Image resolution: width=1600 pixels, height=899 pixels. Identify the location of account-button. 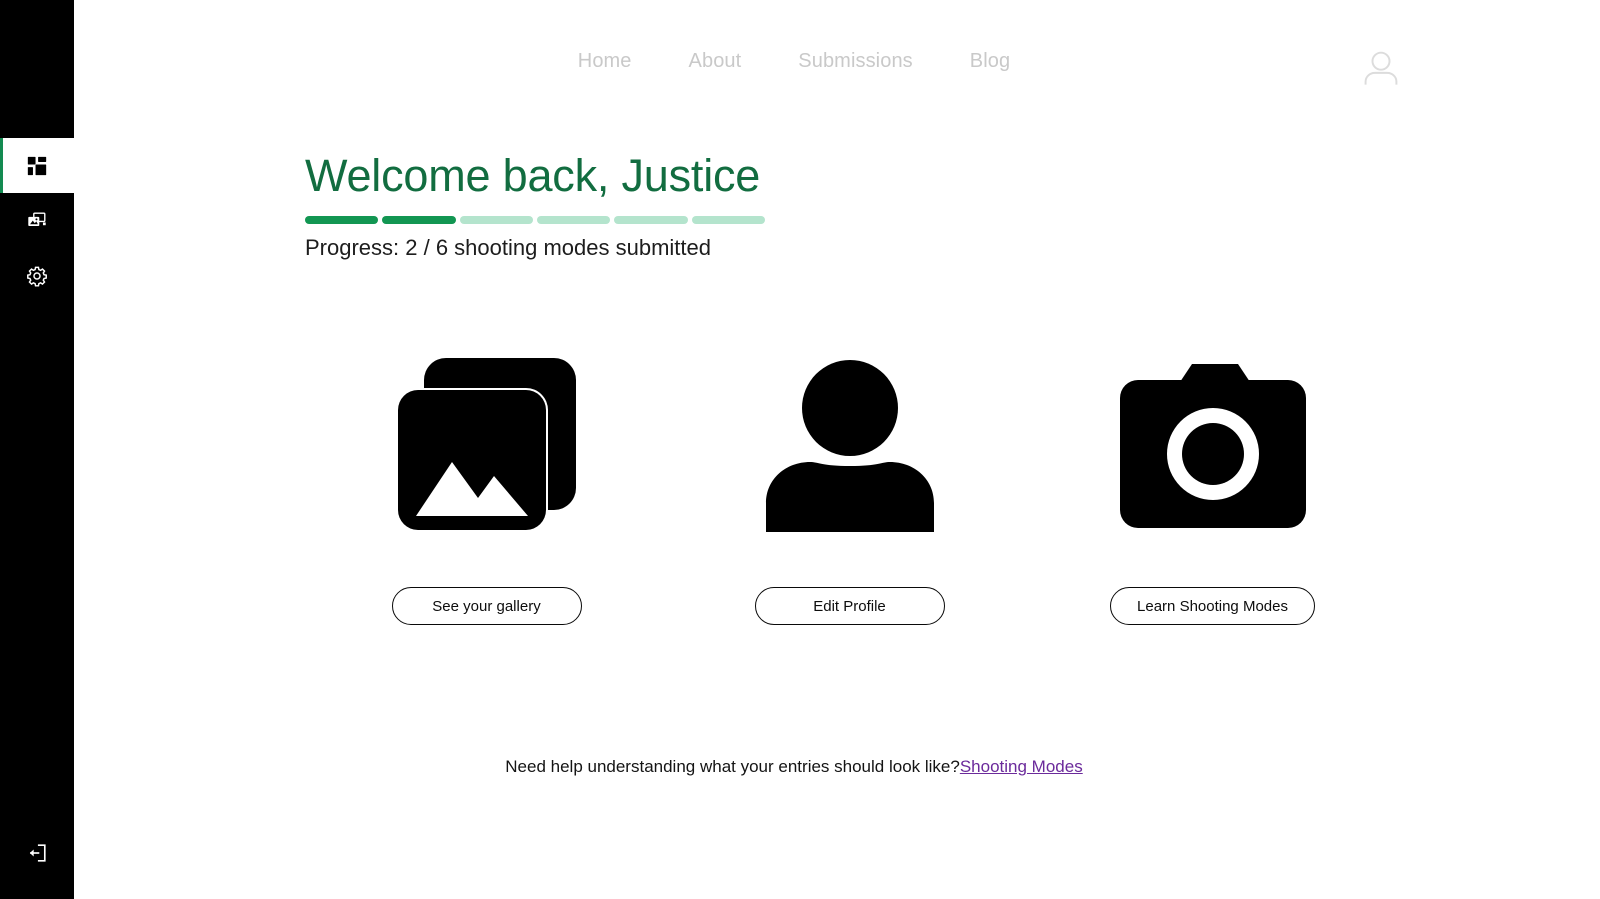
(1381, 69).